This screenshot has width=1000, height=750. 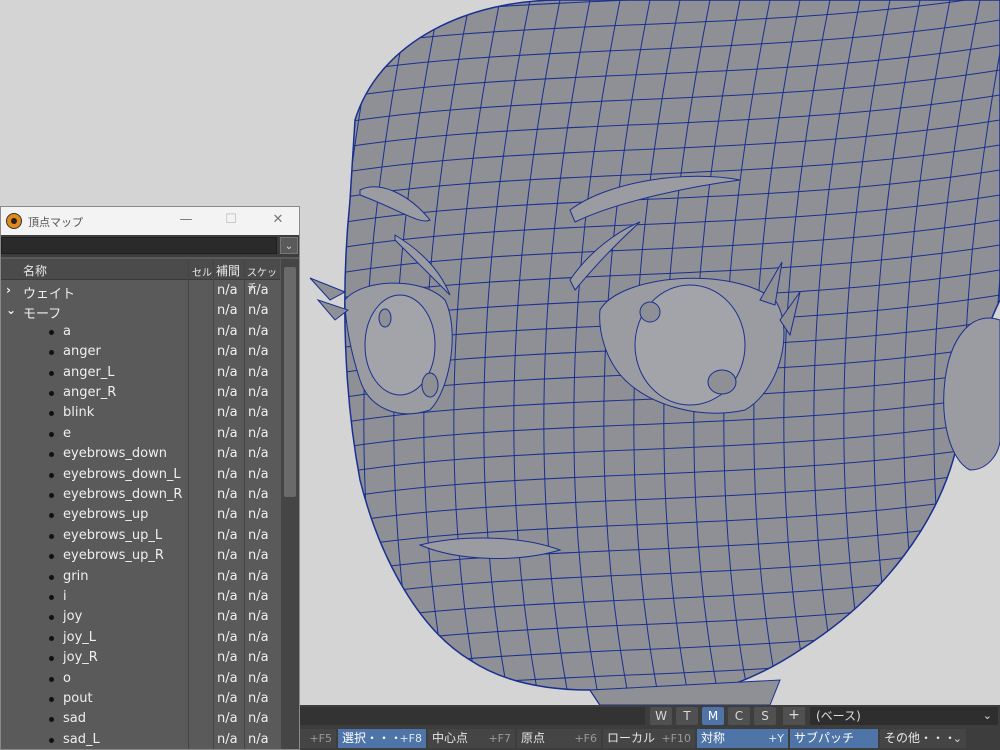 I want to click on list-item: eyebrows_up_L n/a n/a, so click(x=140, y=536).